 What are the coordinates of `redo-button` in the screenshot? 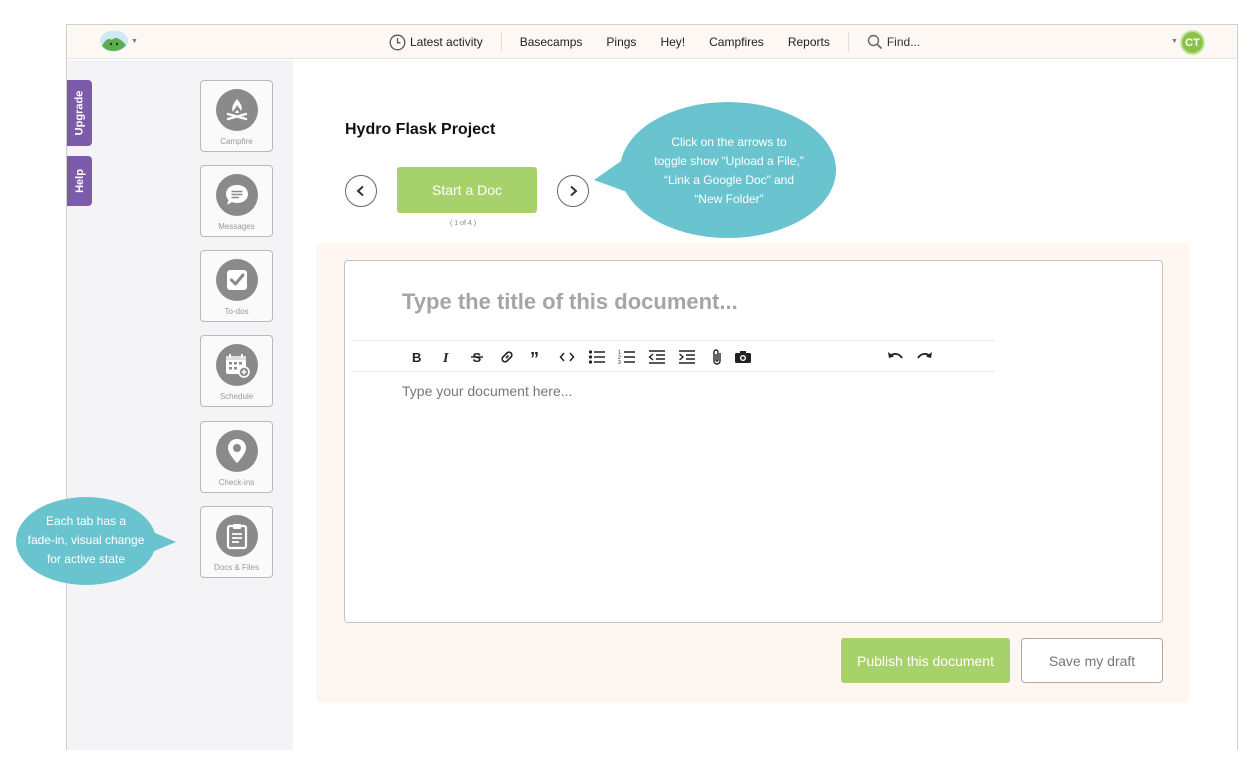 It's located at (925, 357).